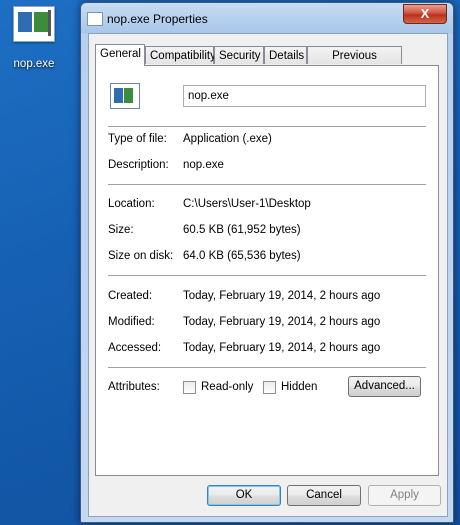 The image size is (460, 525). What do you see at coordinates (138, 165) in the screenshot?
I see `description-label: Description:` at bounding box center [138, 165].